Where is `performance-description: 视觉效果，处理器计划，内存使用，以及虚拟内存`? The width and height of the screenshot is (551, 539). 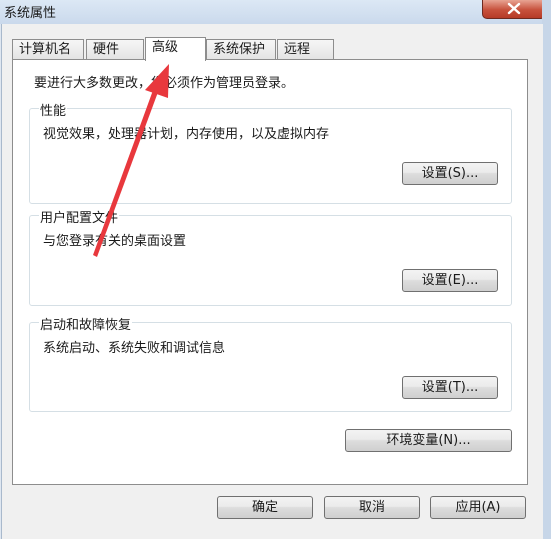
performance-description: 视觉效果，处理器计划，内存使用，以及虚拟内存 is located at coordinates (186, 134).